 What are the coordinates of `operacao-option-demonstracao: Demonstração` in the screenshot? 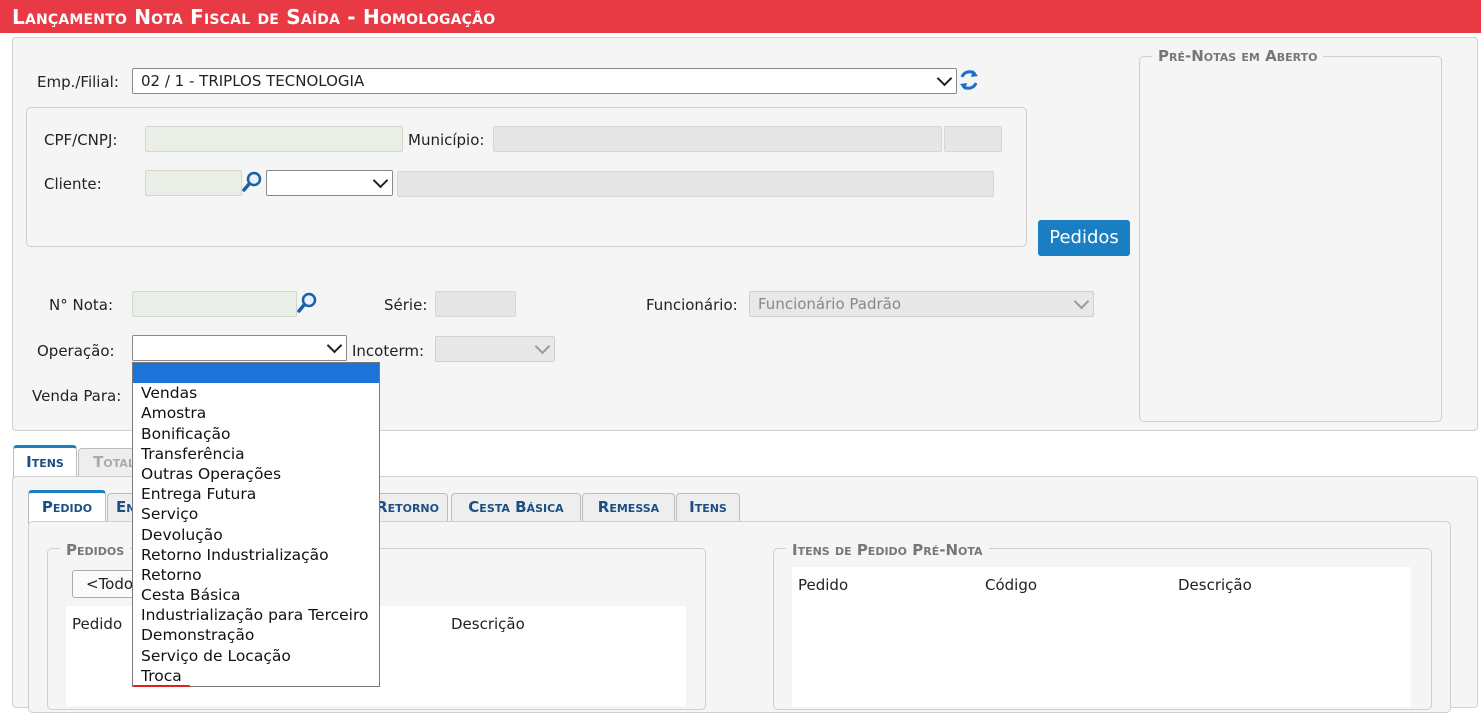 It's located at (256, 635).